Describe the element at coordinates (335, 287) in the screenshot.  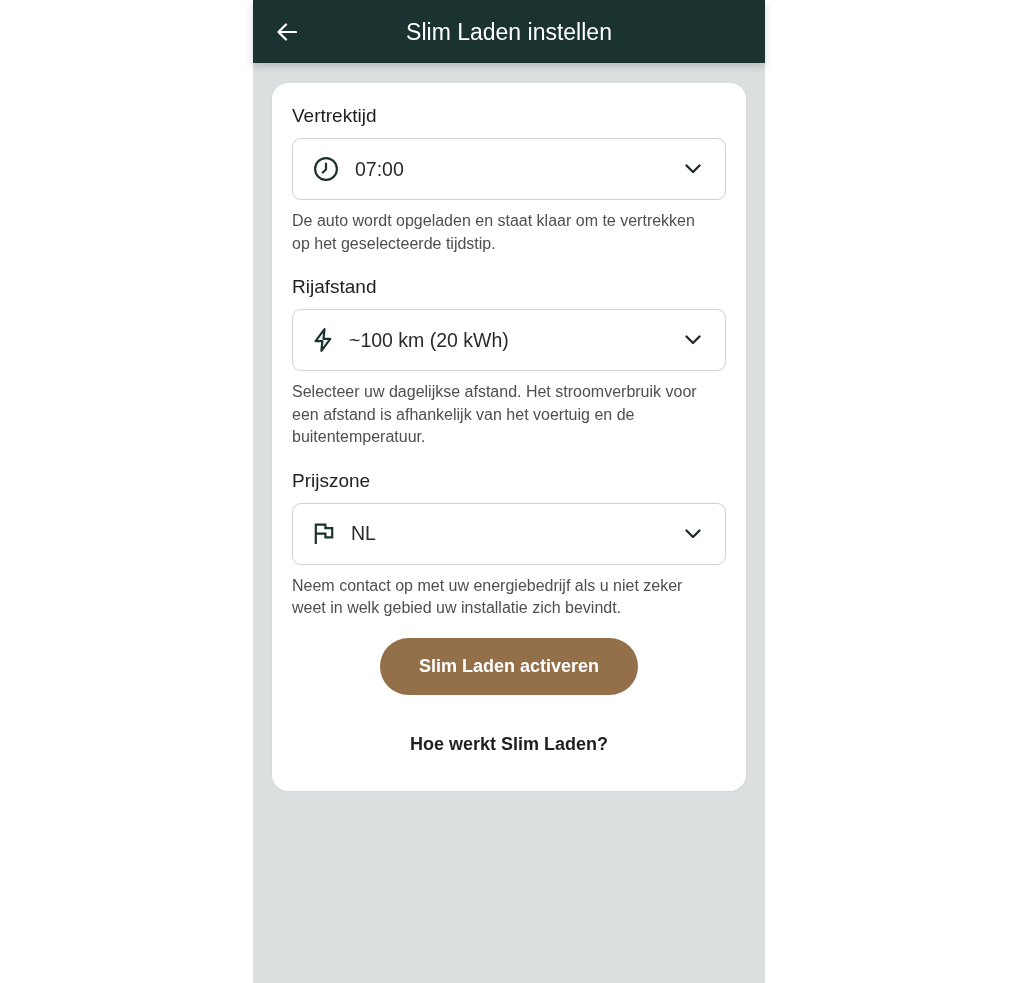
I see `field-label: Rijafstand` at that location.